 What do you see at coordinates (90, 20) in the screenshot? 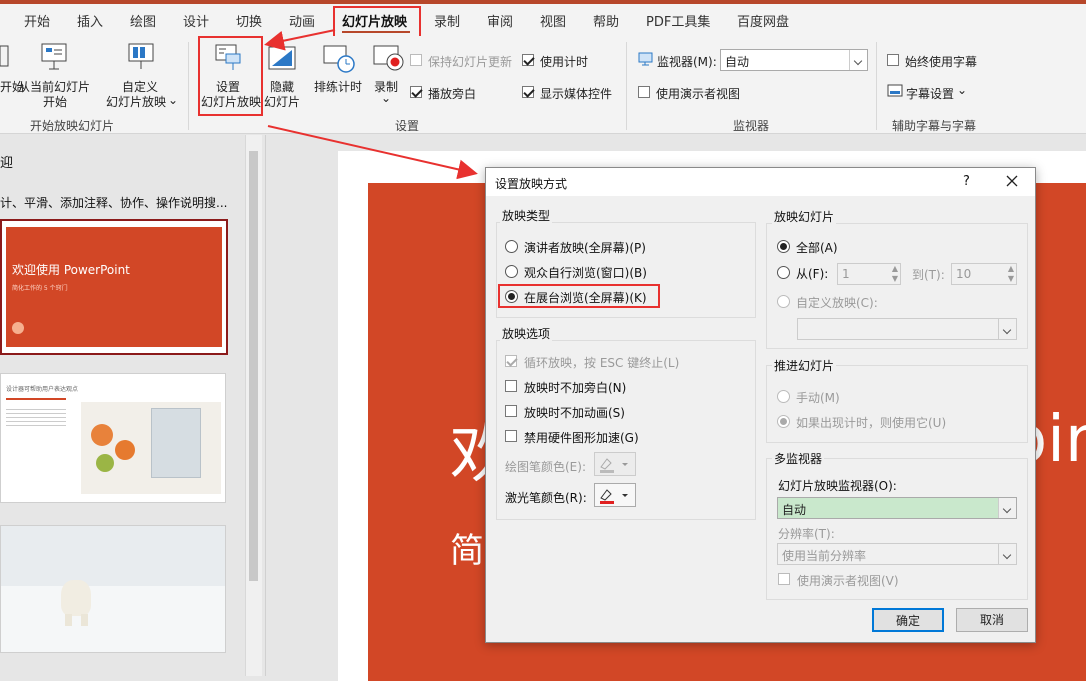
I see `tab-insert: 插入` at bounding box center [90, 20].